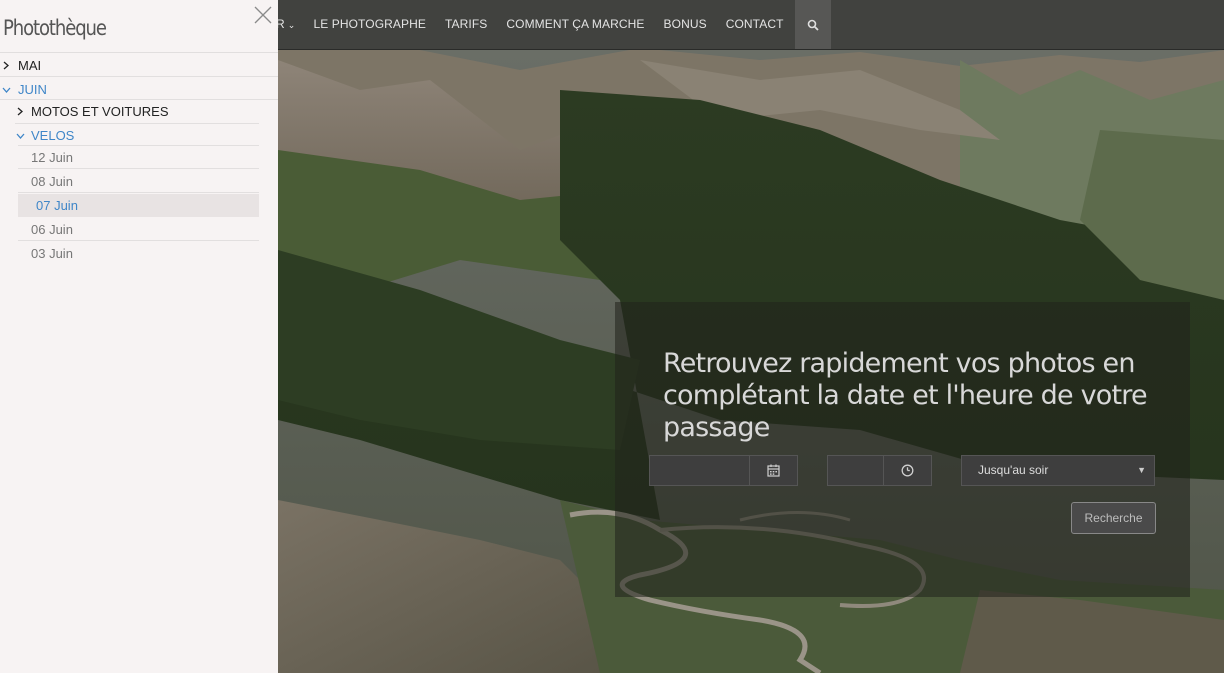  What do you see at coordinates (138, 229) in the screenshot?
I see `date-item: 06 Juin` at bounding box center [138, 229].